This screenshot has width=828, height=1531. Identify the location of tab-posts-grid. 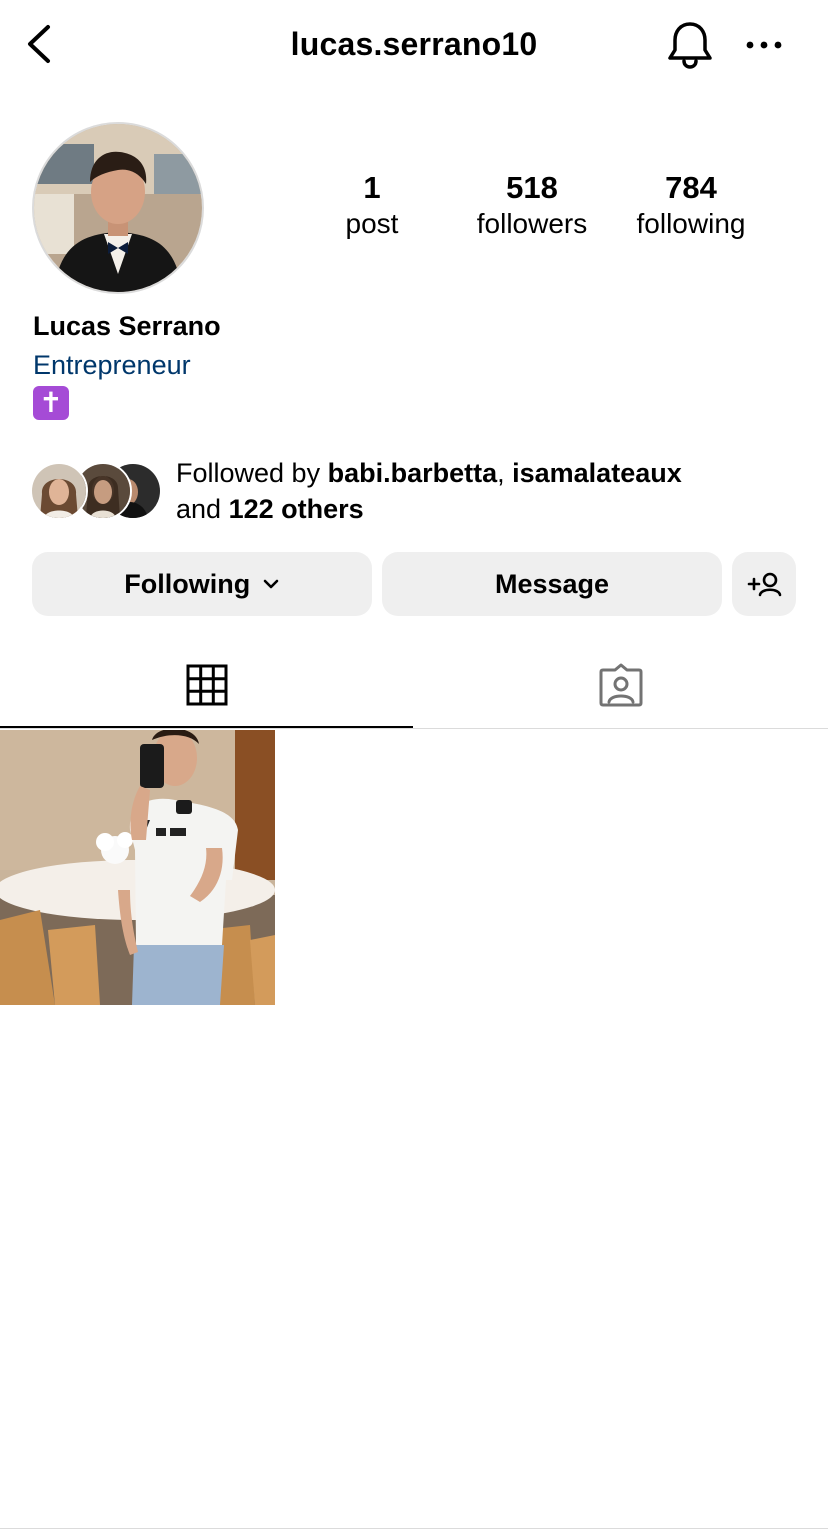
(206, 684).